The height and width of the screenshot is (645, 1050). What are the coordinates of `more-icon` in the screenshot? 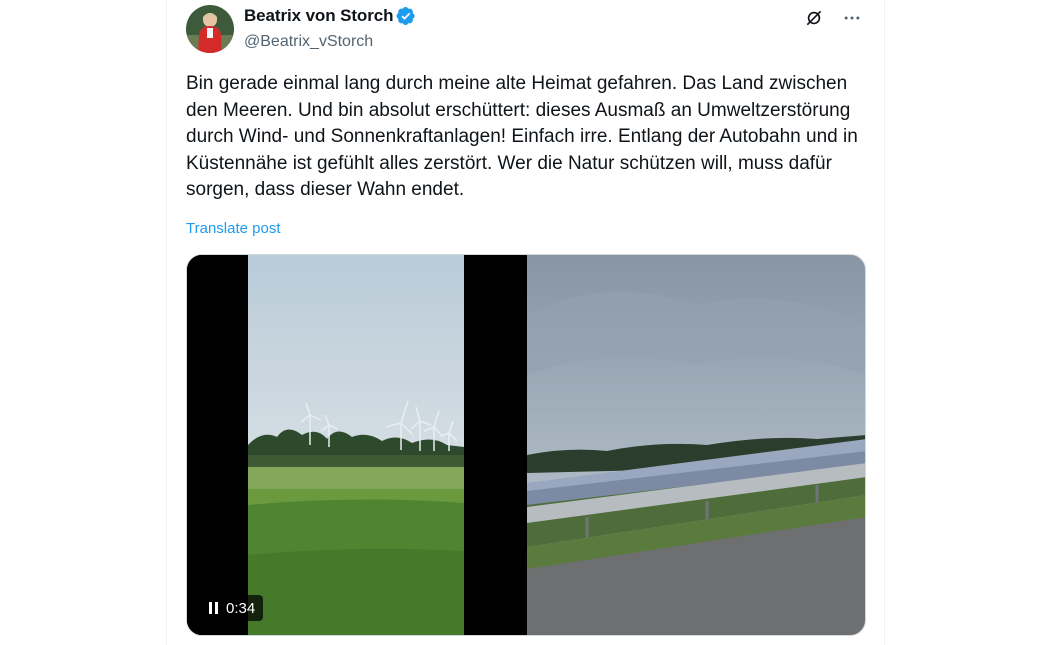 It's located at (852, 18).